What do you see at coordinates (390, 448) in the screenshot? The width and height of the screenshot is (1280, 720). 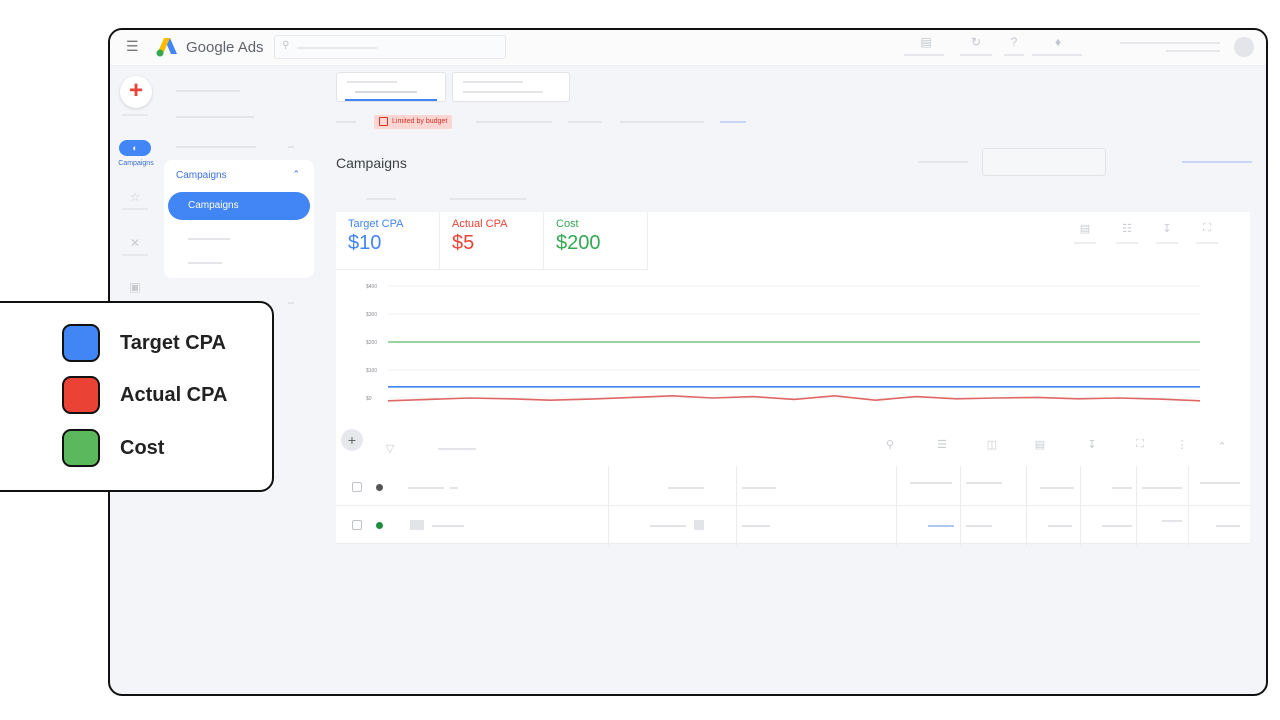 I see `filter-icon: ▽` at bounding box center [390, 448].